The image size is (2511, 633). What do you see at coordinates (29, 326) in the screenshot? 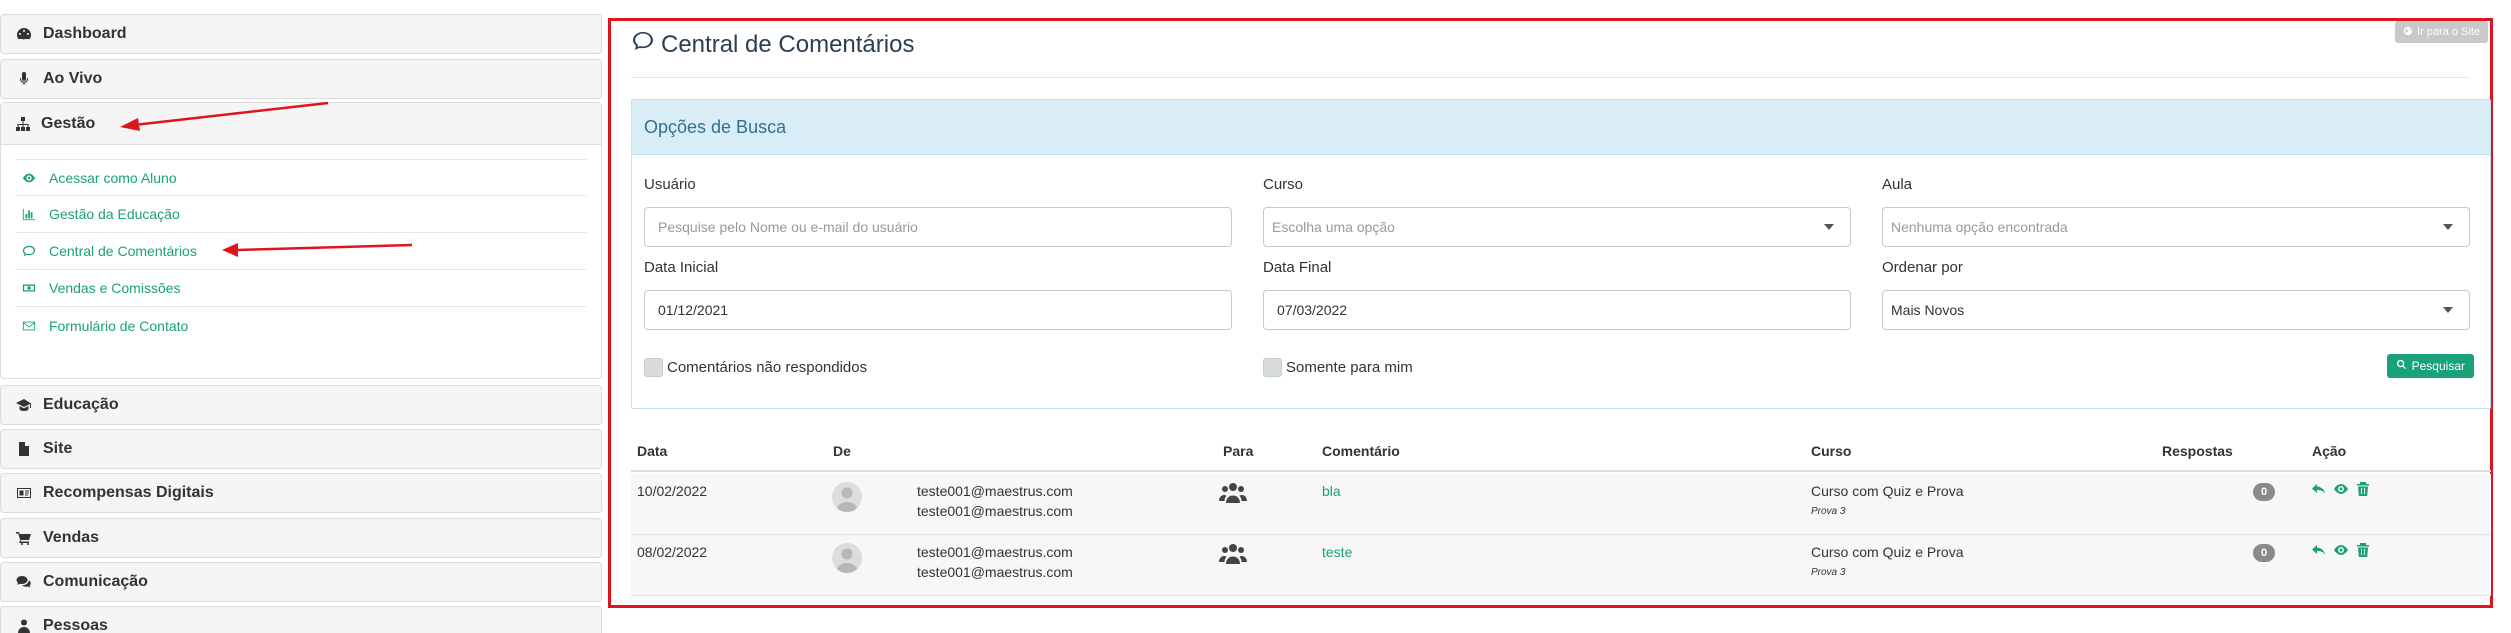
I see `envelope-icon` at bounding box center [29, 326].